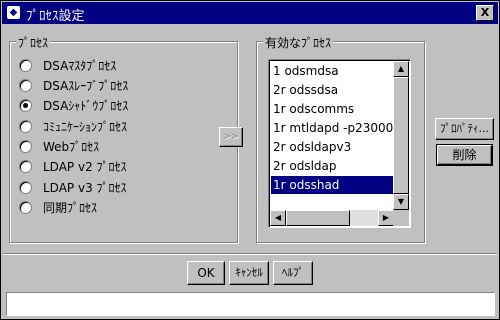 The width and height of the screenshot is (500, 320). Describe the element at coordinates (386, 218) in the screenshot. I see `scroll-right-button: ▶` at that location.